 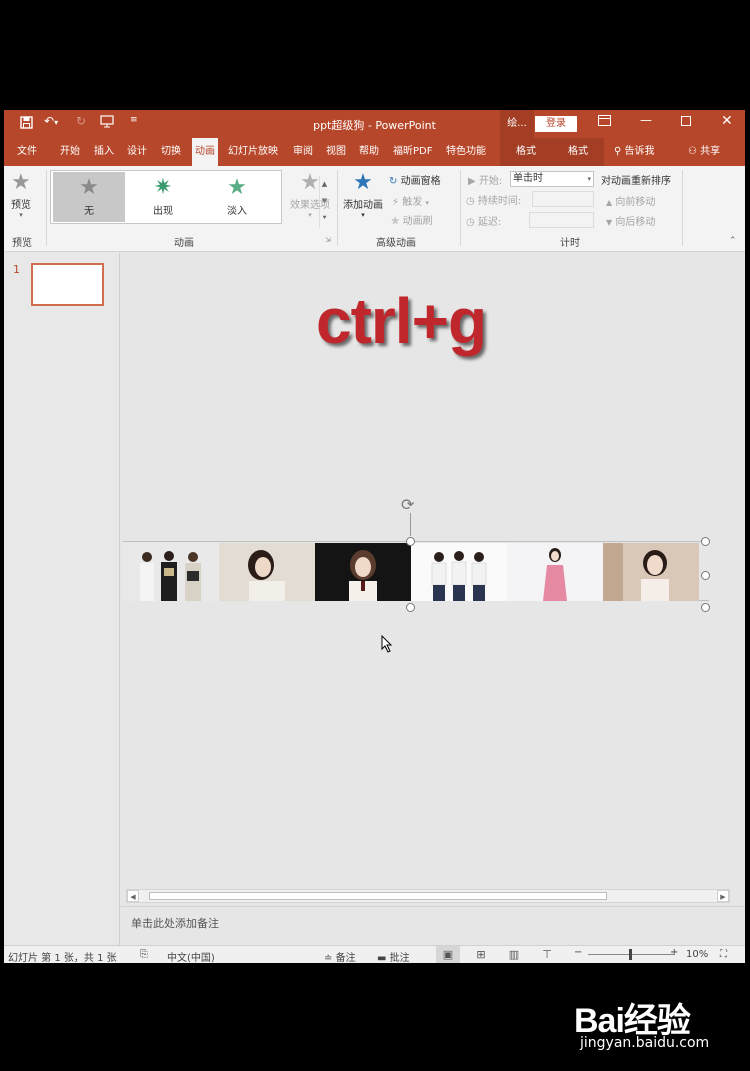 I want to click on slide-sorter-icon: ⊞, so click(x=481, y=954).